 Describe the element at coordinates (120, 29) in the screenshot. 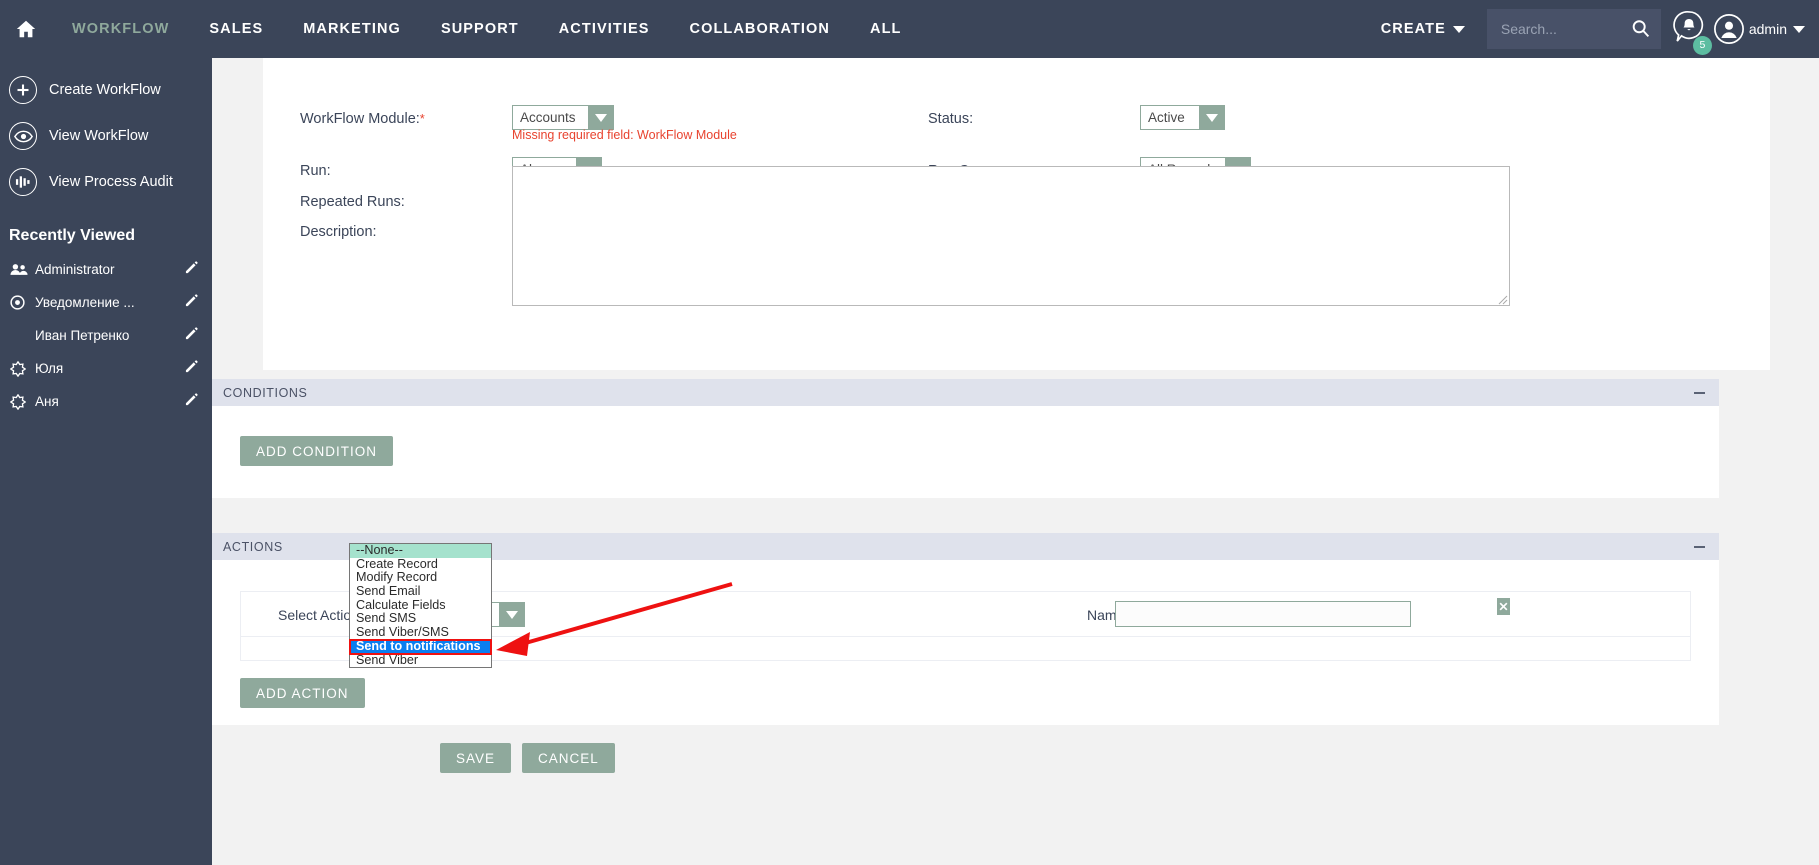

I see `nav-item-workflow: WORKFLOW` at that location.